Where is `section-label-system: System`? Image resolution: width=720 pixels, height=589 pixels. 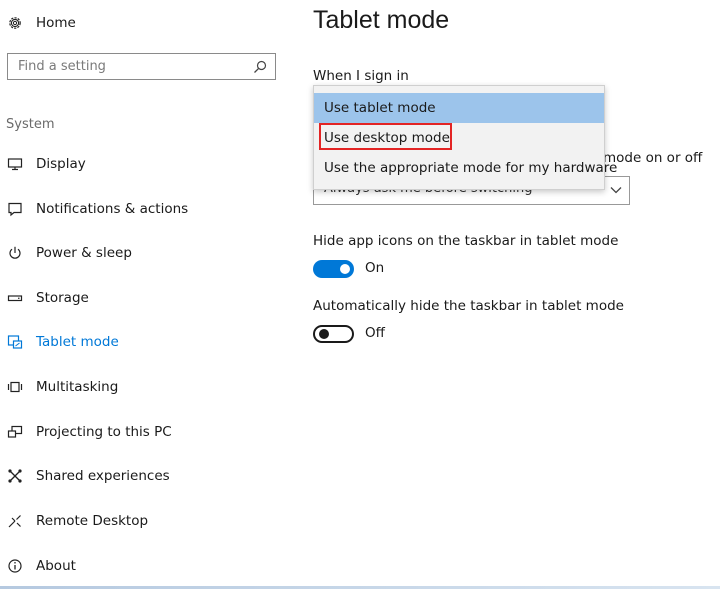 section-label-system: System is located at coordinates (30, 124).